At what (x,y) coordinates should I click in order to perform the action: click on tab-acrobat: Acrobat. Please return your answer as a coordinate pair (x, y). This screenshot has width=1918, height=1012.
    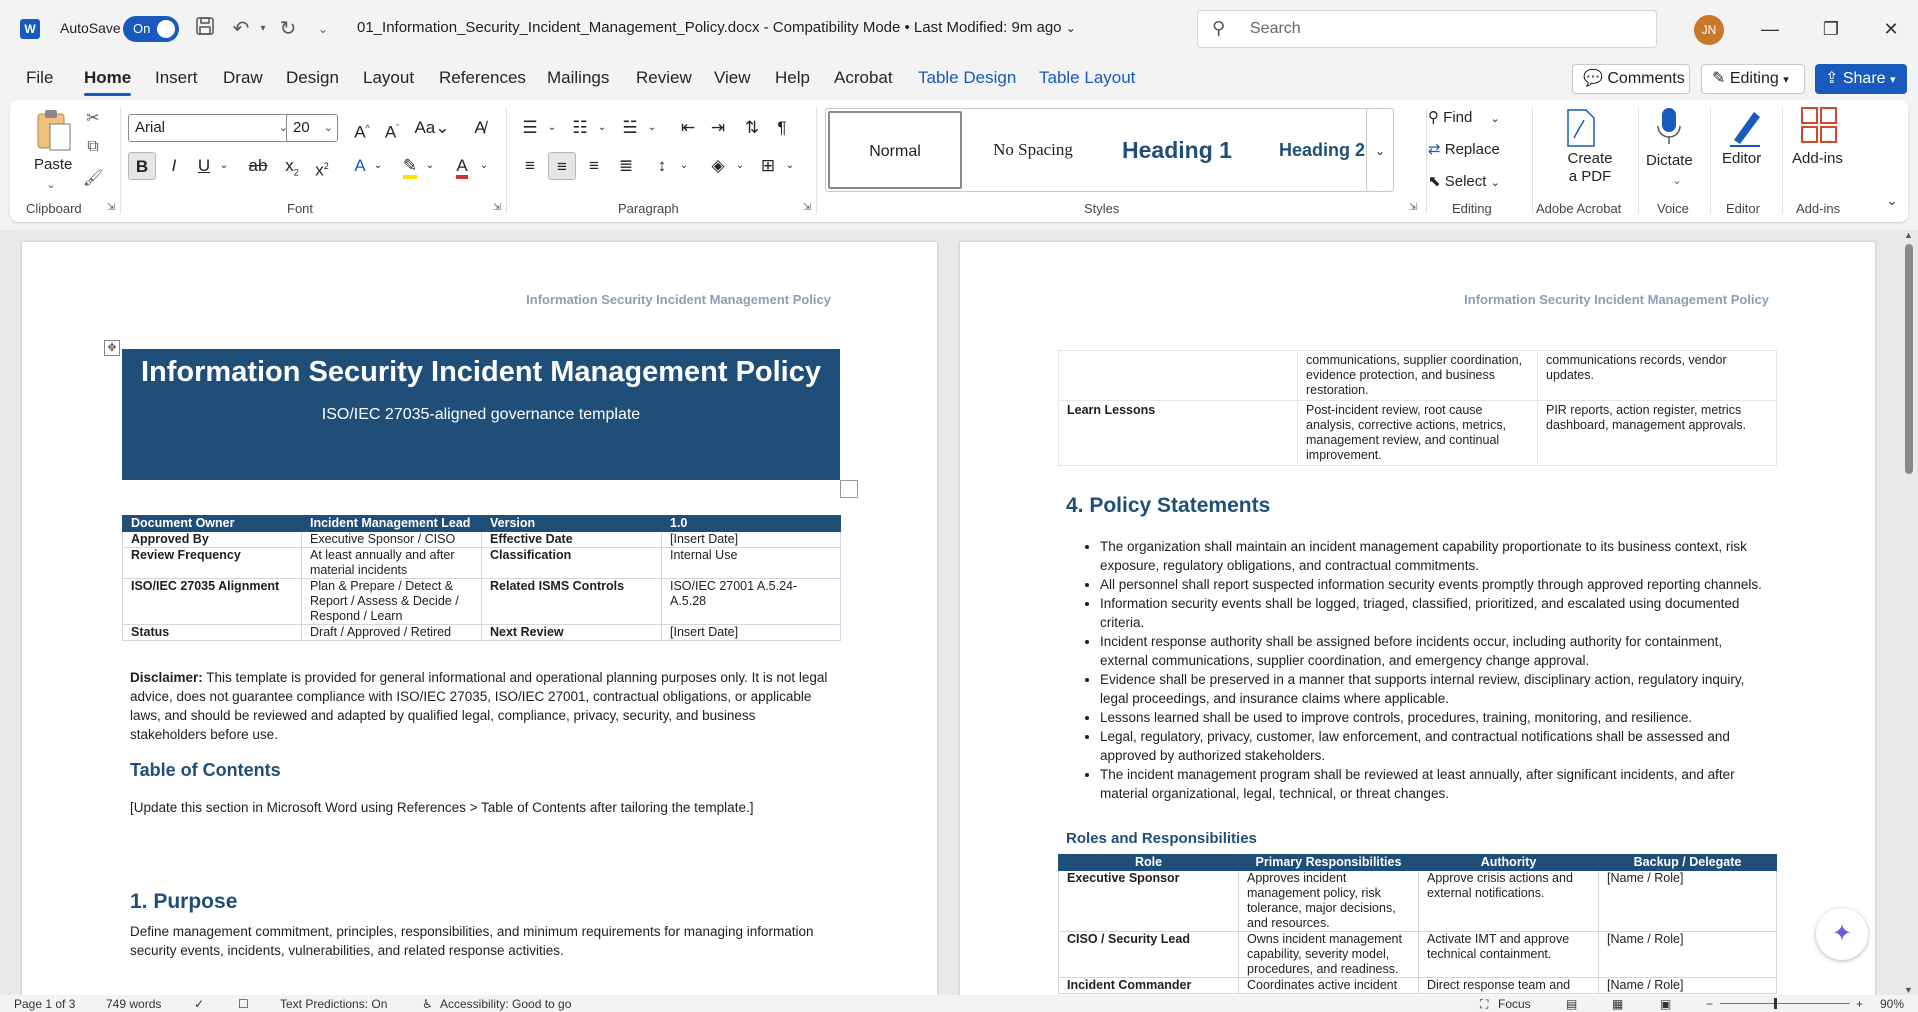
    Looking at the image, I should click on (863, 78).